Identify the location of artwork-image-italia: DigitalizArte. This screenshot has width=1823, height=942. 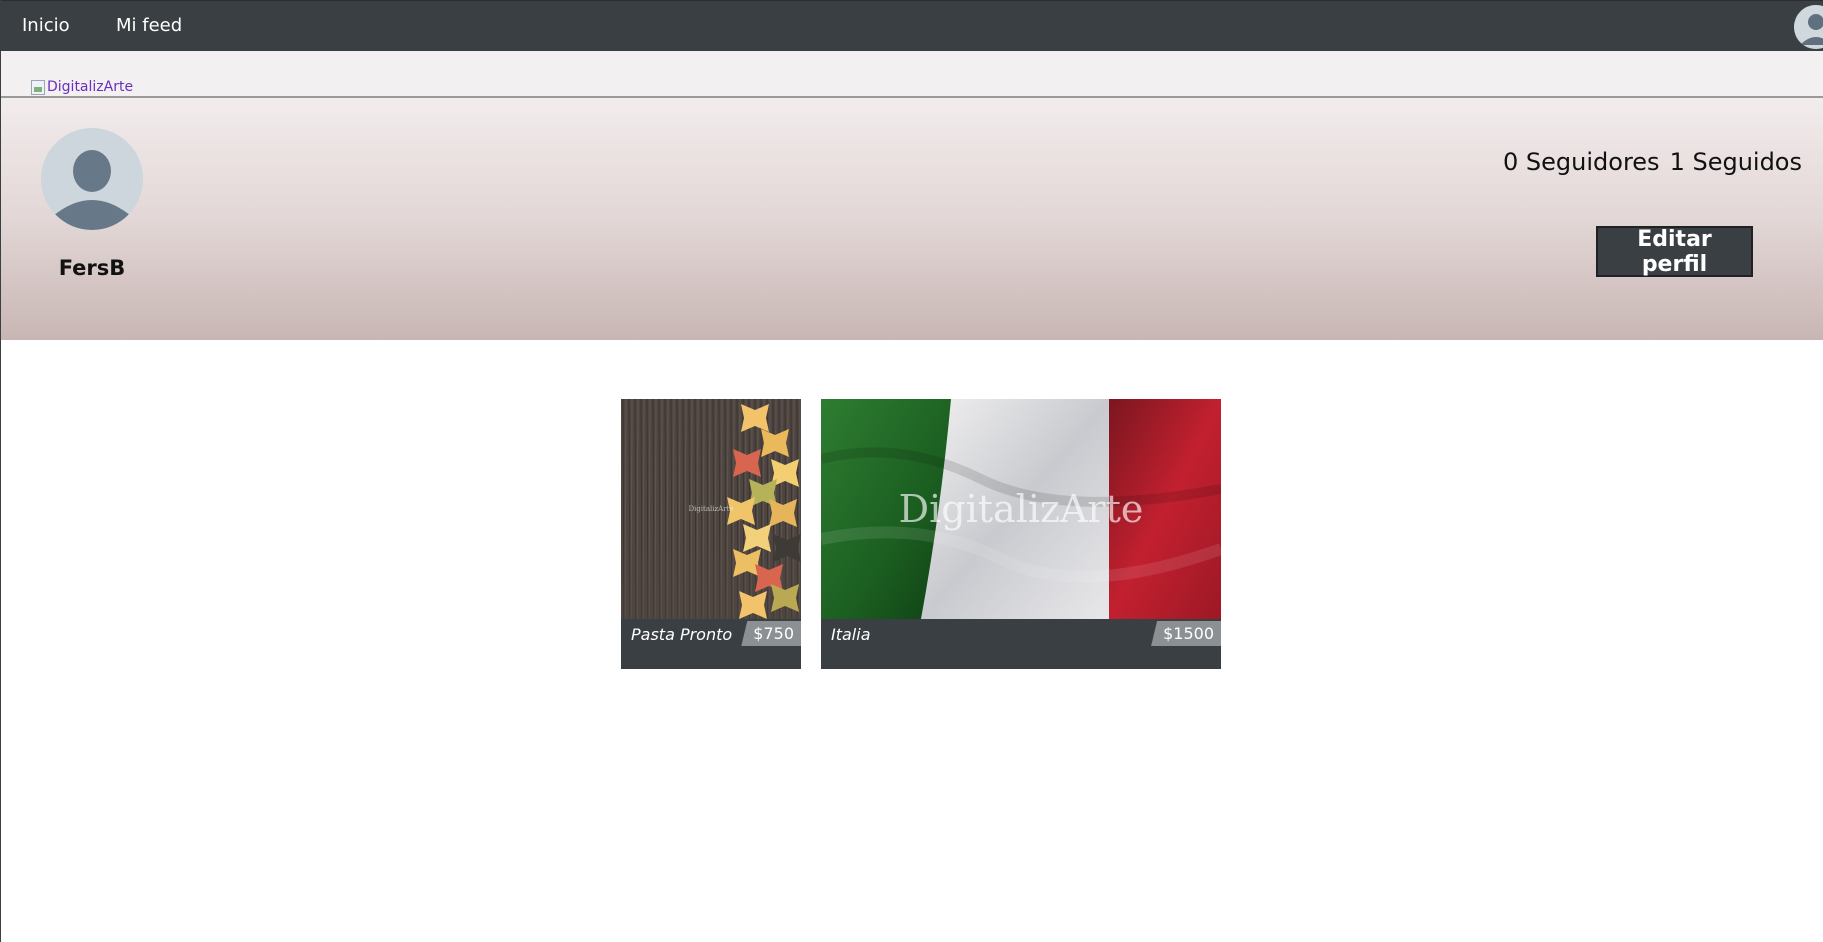
(1021, 509).